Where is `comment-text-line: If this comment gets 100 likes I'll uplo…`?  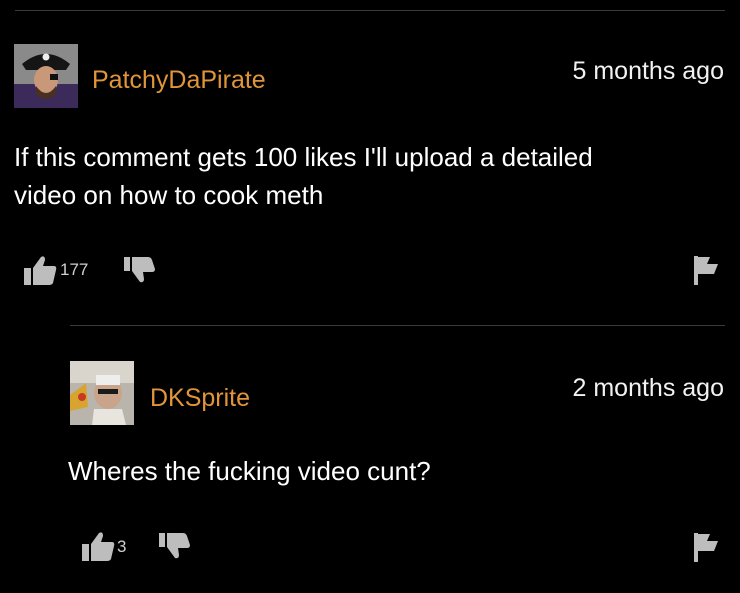 comment-text-line: If this comment gets 100 likes I'll uplo… is located at coordinates (303, 157).